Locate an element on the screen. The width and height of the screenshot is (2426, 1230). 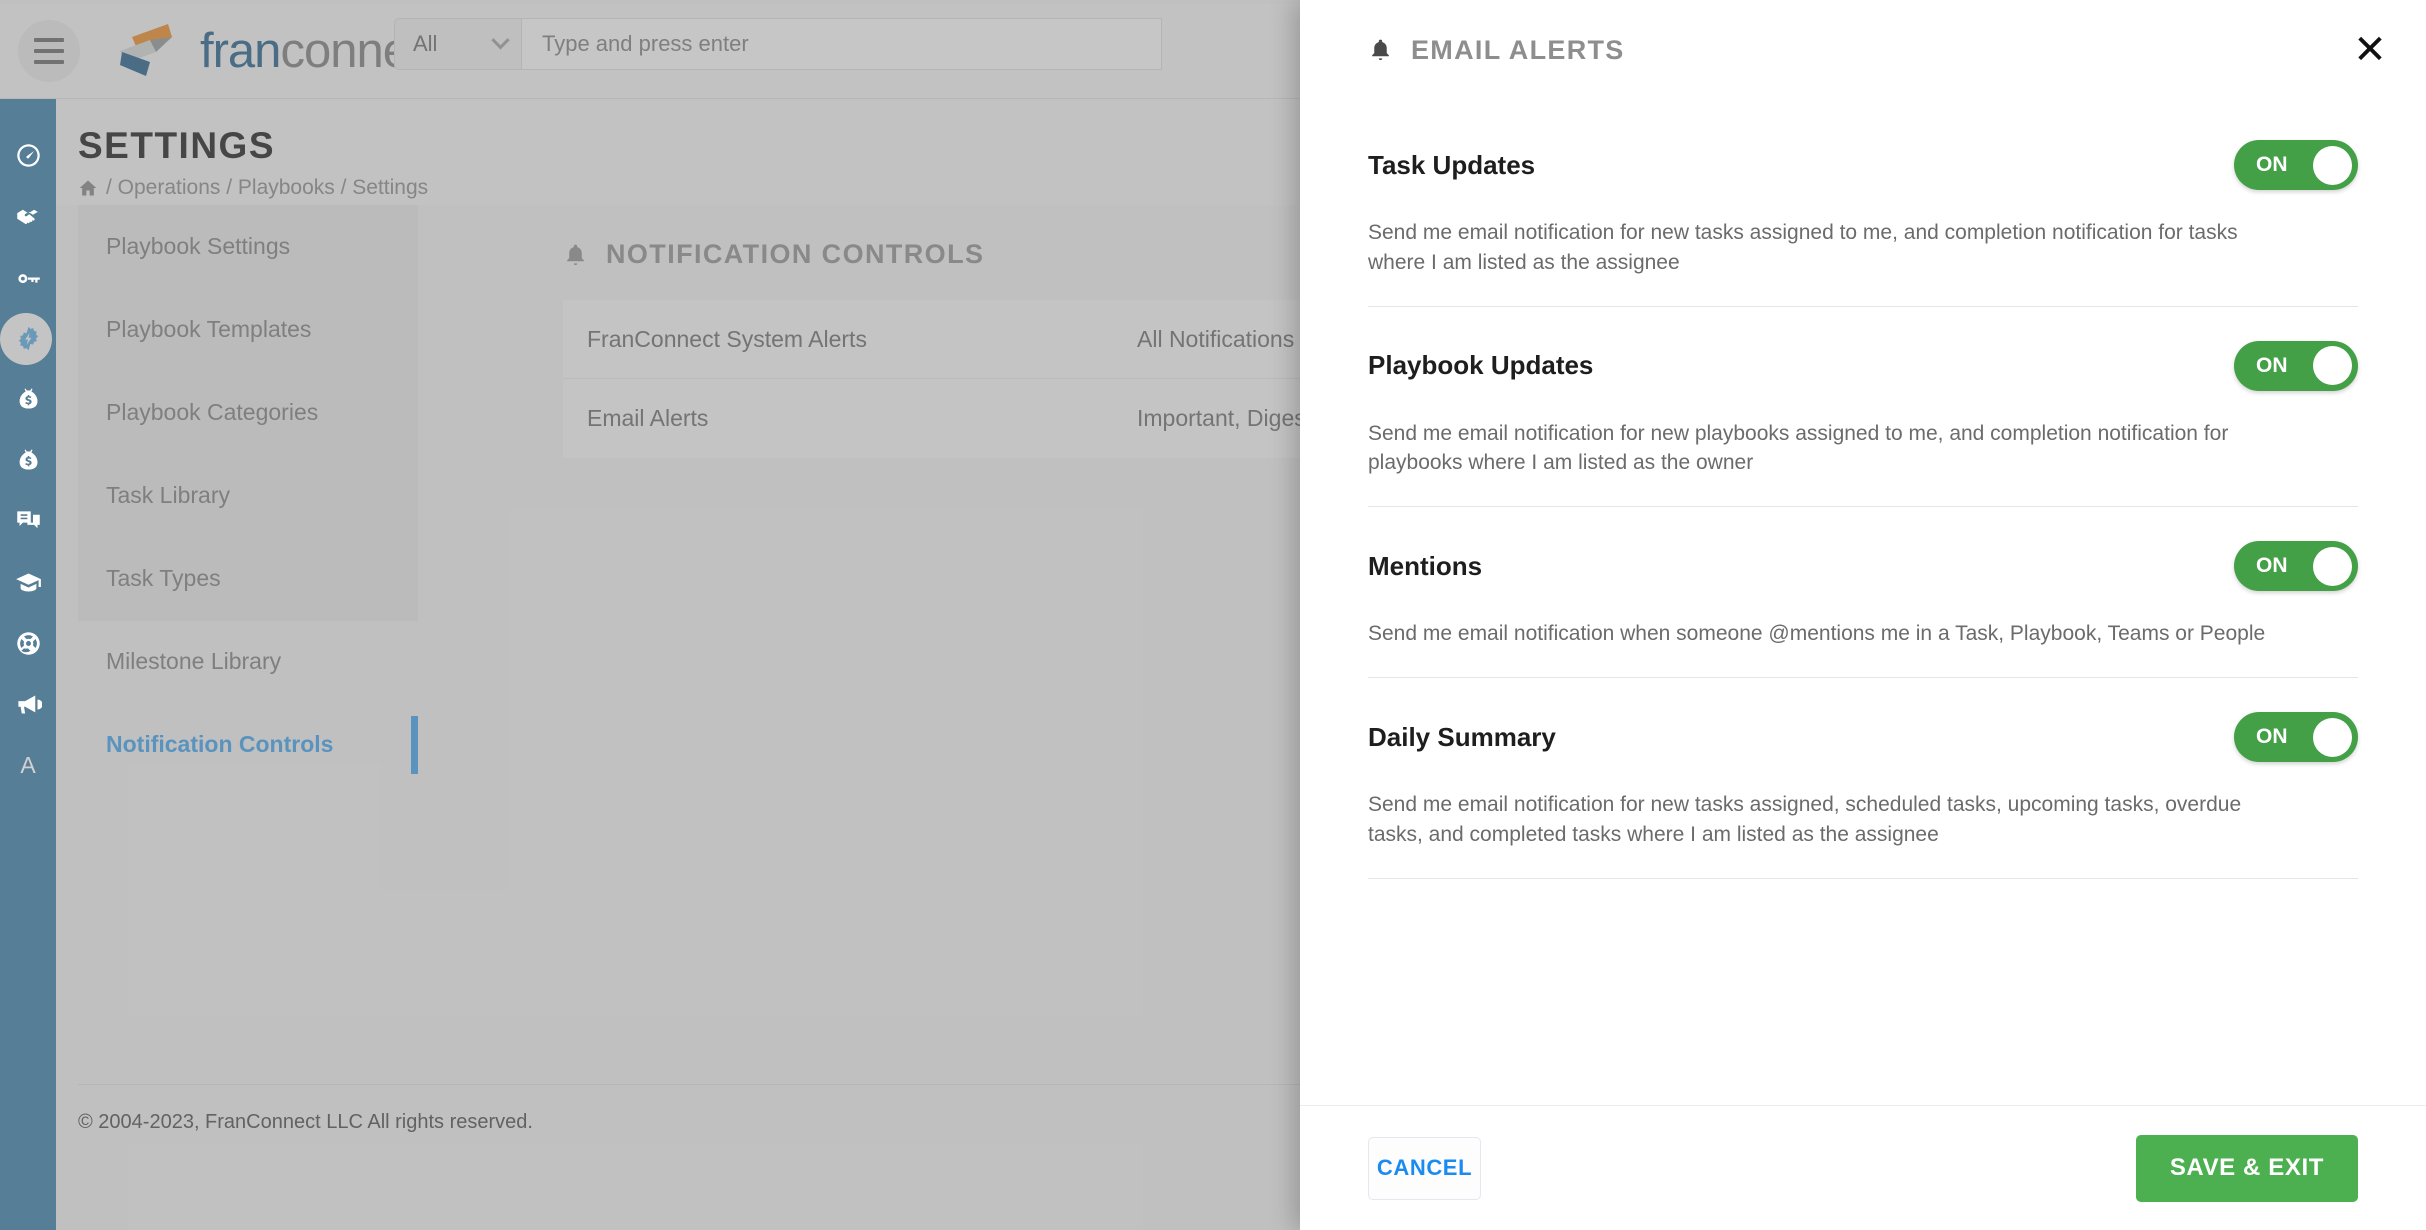
alert-header: Mentions ON is located at coordinates (1863, 566).